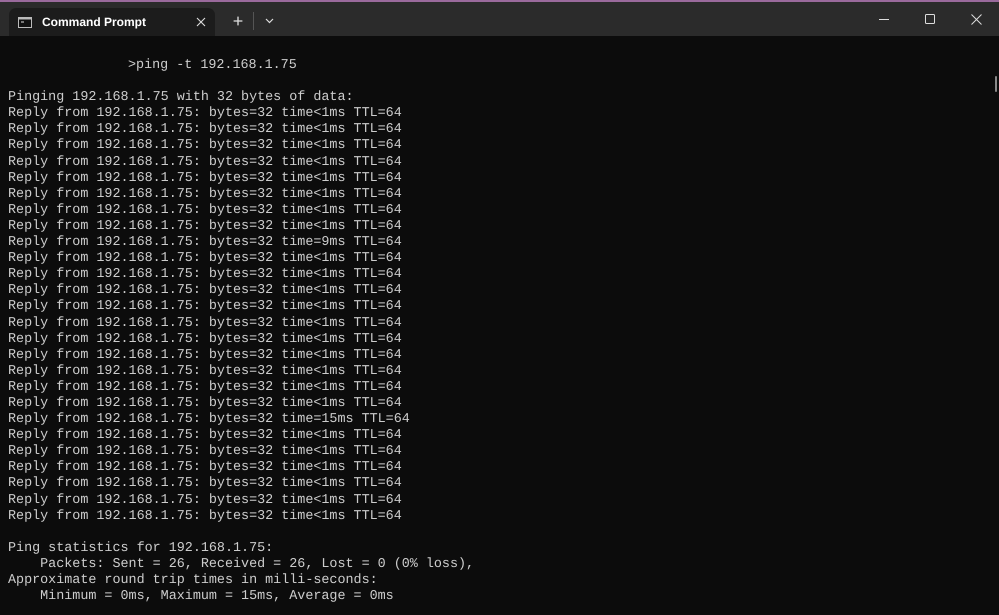  What do you see at coordinates (209, 420) in the screenshot?
I see `output-line: Reply from 192.168.1.75: bytes=32 time=15ms TTL=64` at bounding box center [209, 420].